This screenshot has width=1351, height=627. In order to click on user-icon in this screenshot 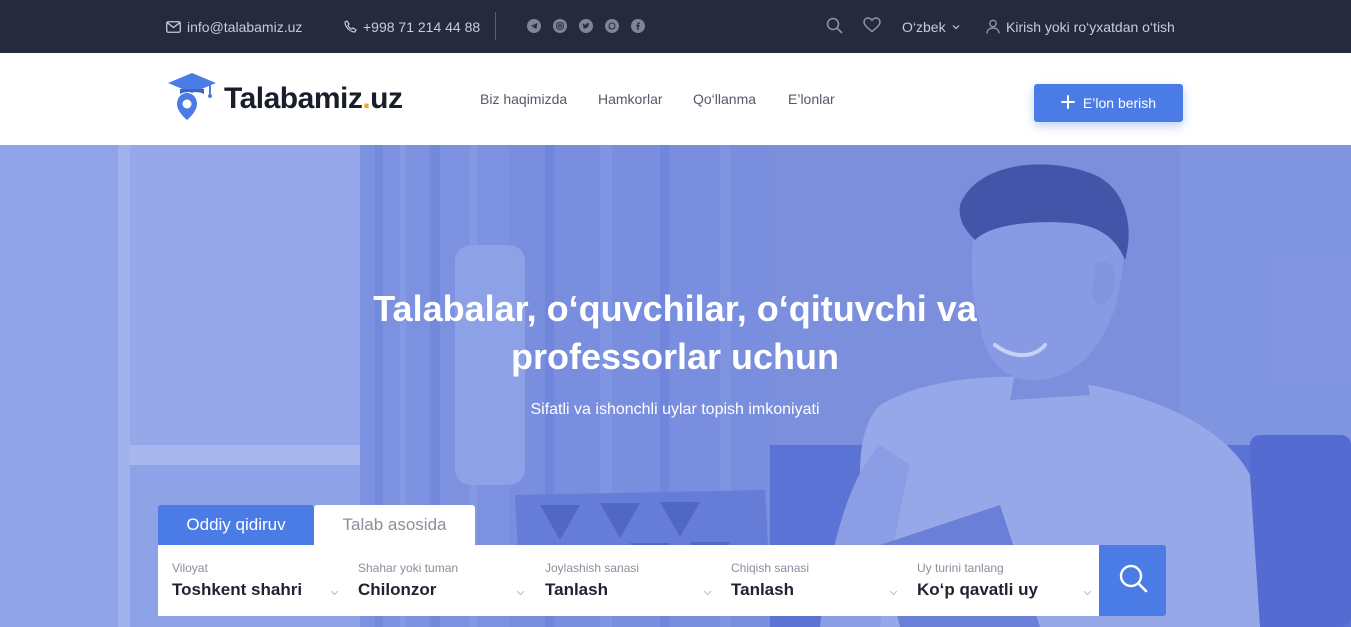, I will do `click(993, 26)`.